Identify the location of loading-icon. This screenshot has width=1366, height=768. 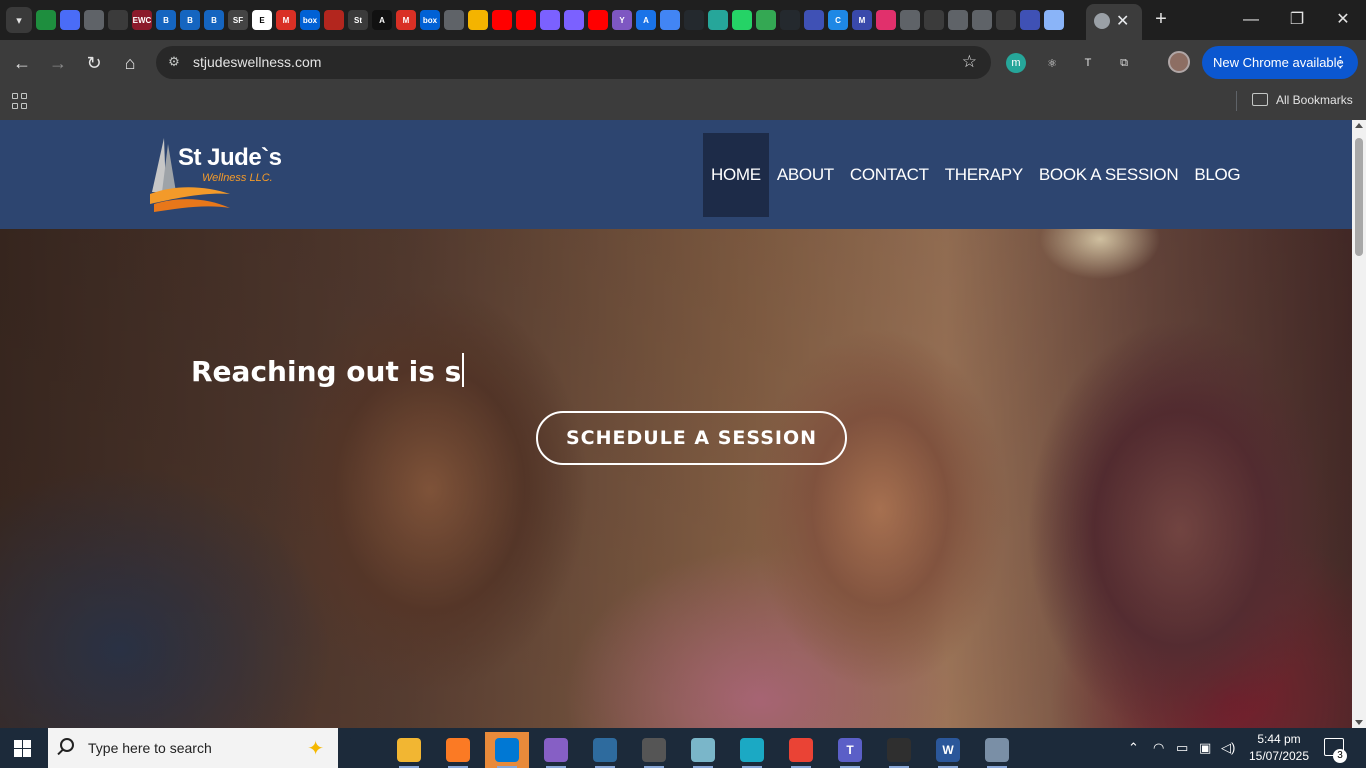
(934, 20).